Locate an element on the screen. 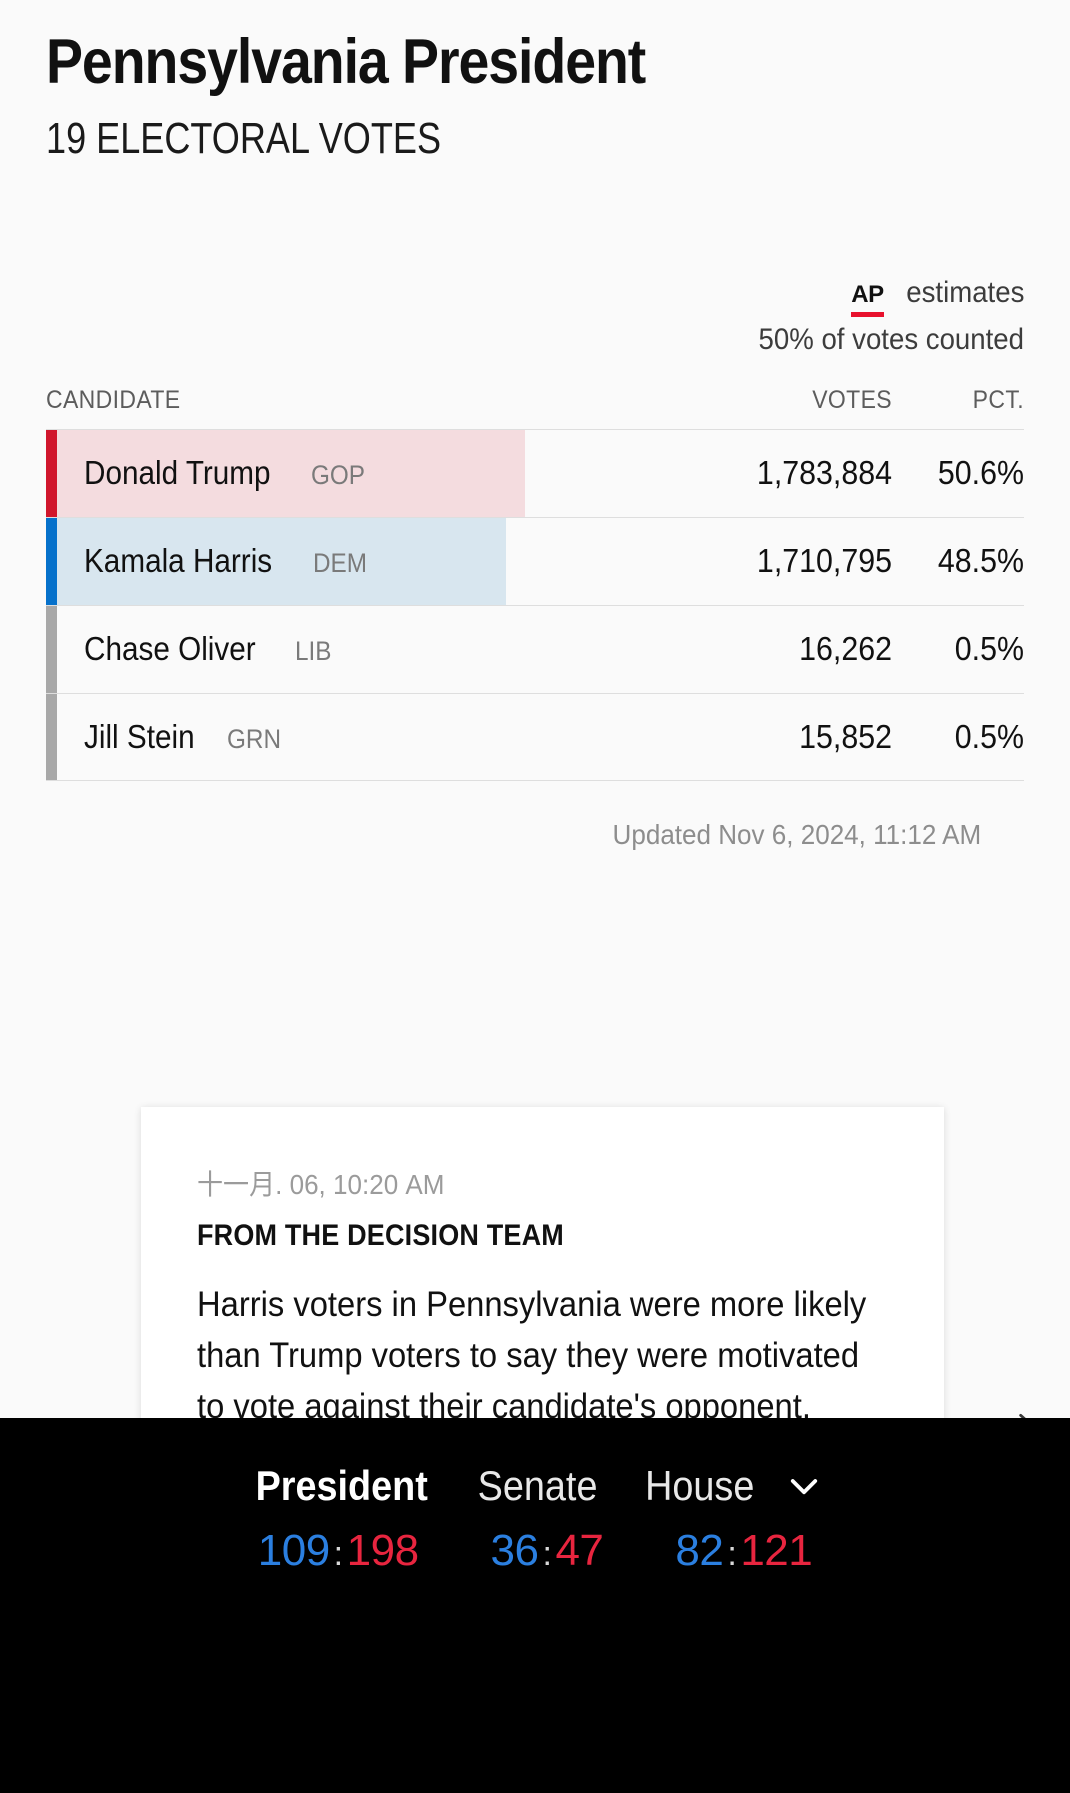 This screenshot has width=1070, height=1793. row-content: Kamala Harris DEM 1,710,795 48.5% is located at coordinates (535, 561).